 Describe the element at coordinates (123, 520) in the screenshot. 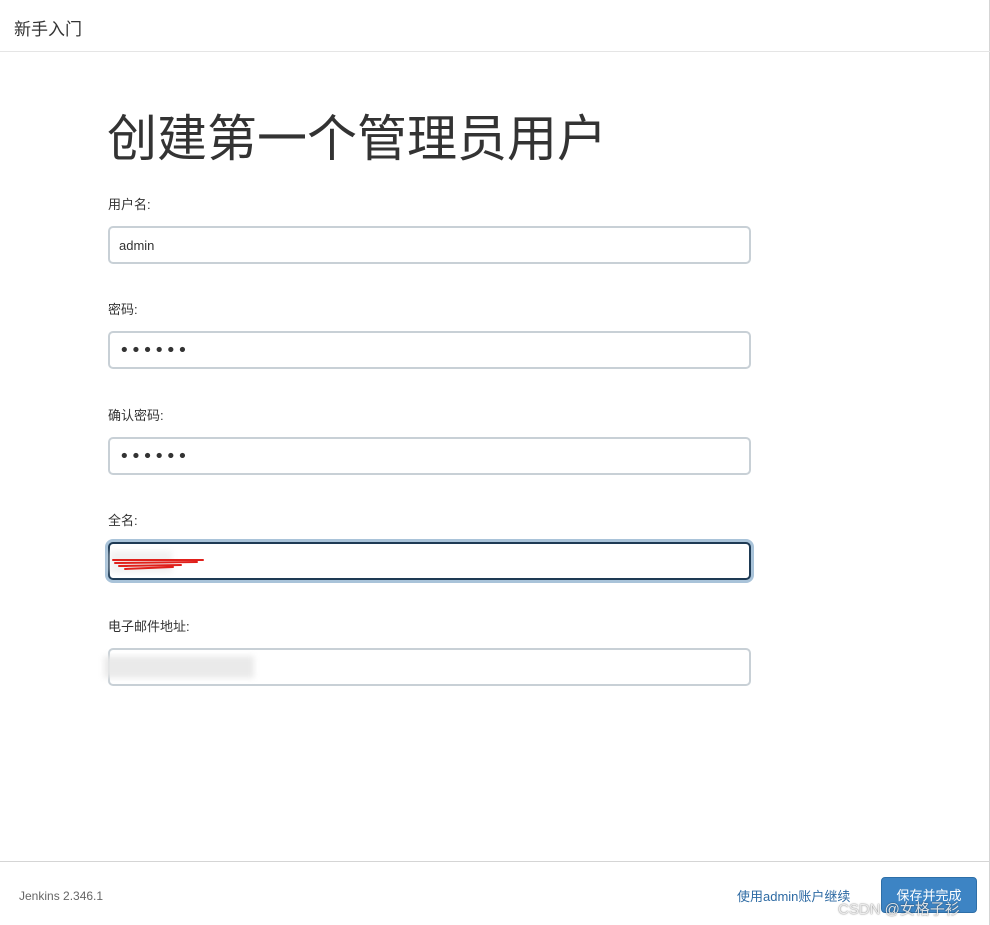

I see `full-name-label: 全名:` at that location.